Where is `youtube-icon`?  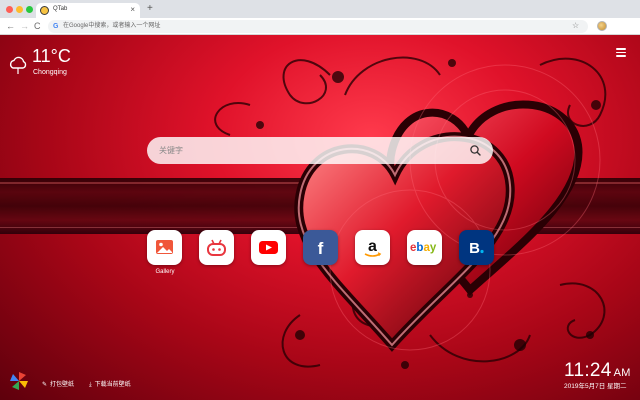
youtube-icon is located at coordinates (268, 247).